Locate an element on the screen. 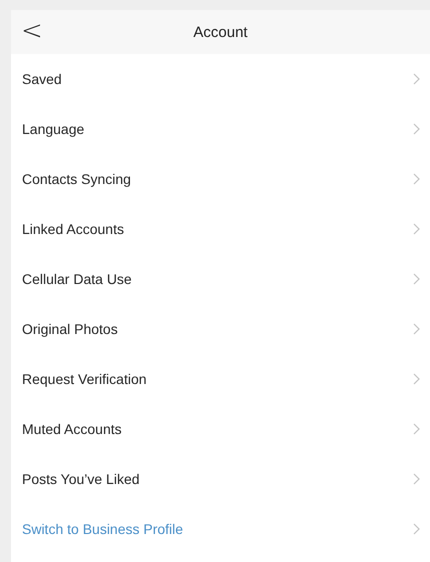 The height and width of the screenshot is (562, 430). settings-item: Cellular Data Use is located at coordinates (220, 279).